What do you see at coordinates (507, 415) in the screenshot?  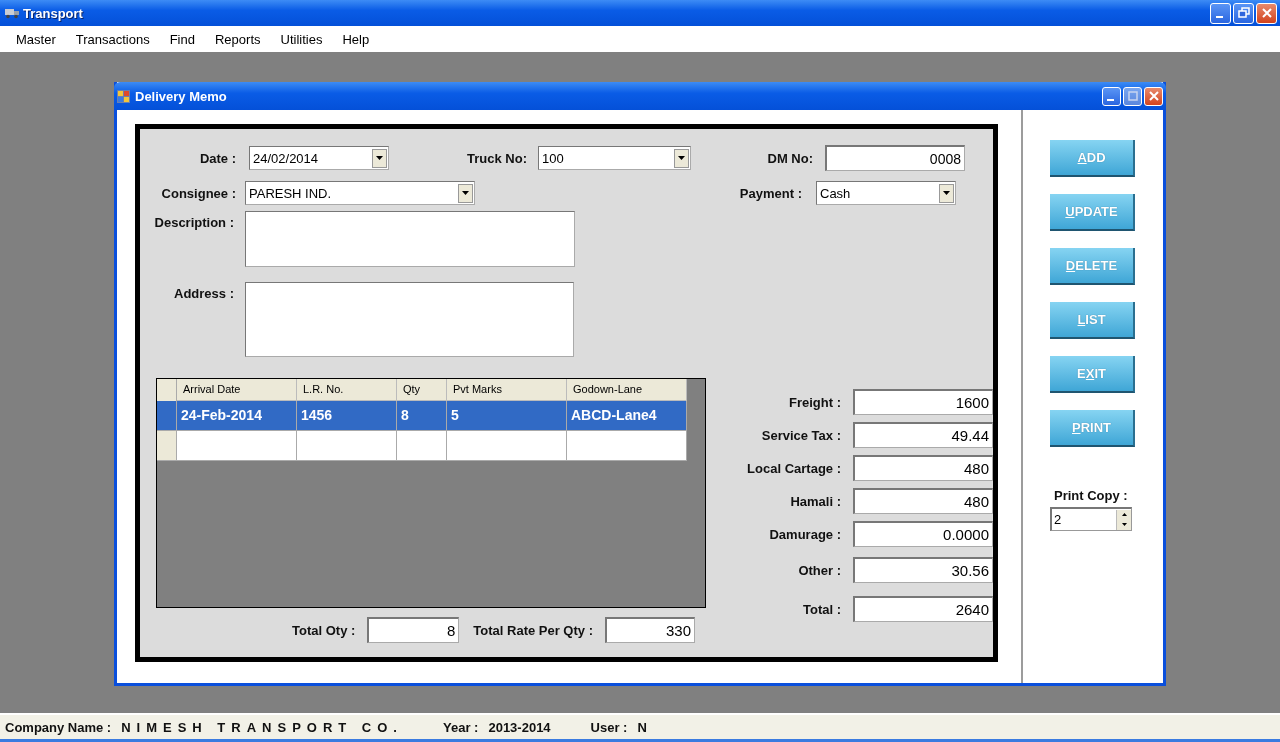 I see `table-cell: 5` at bounding box center [507, 415].